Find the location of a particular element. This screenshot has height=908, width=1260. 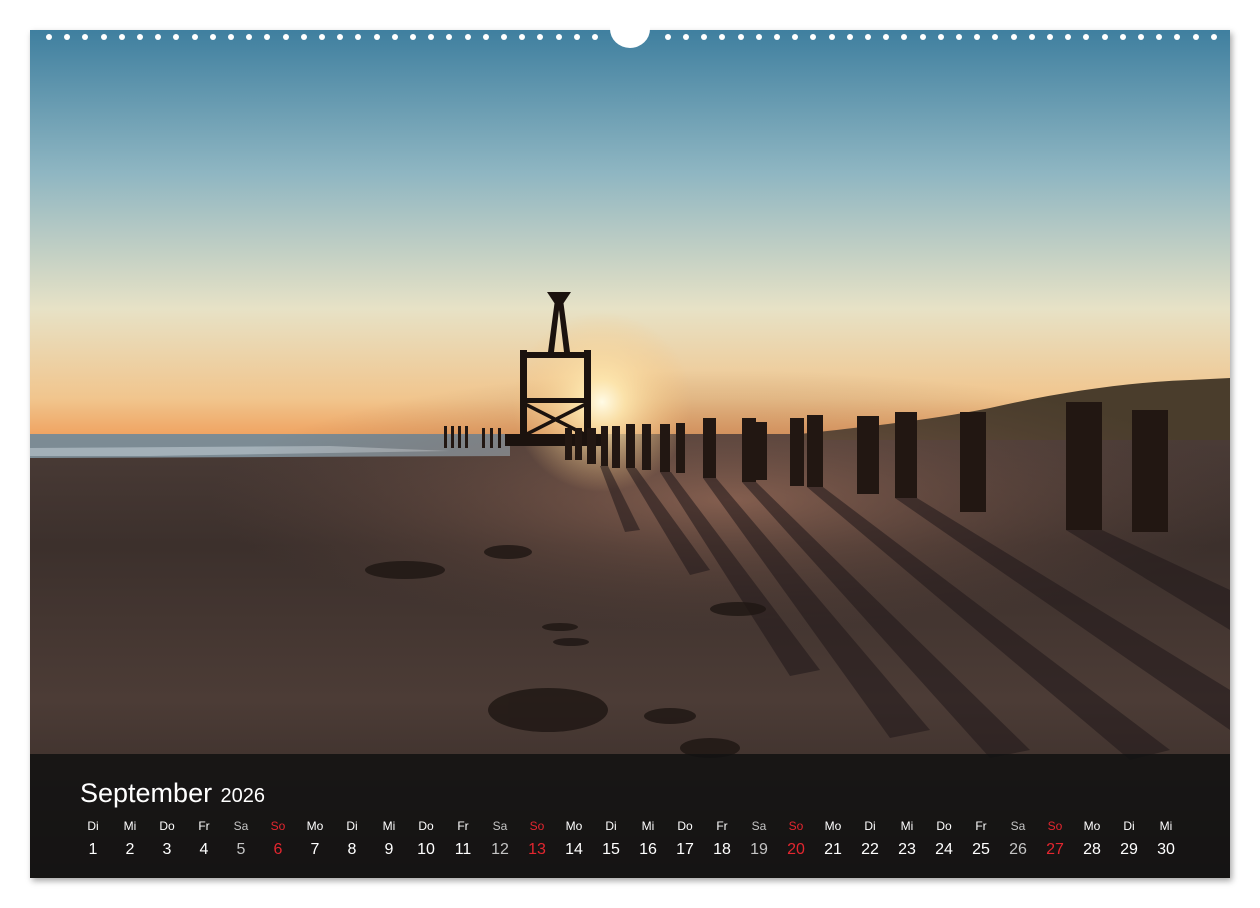

day-number: 5 is located at coordinates (241, 849).